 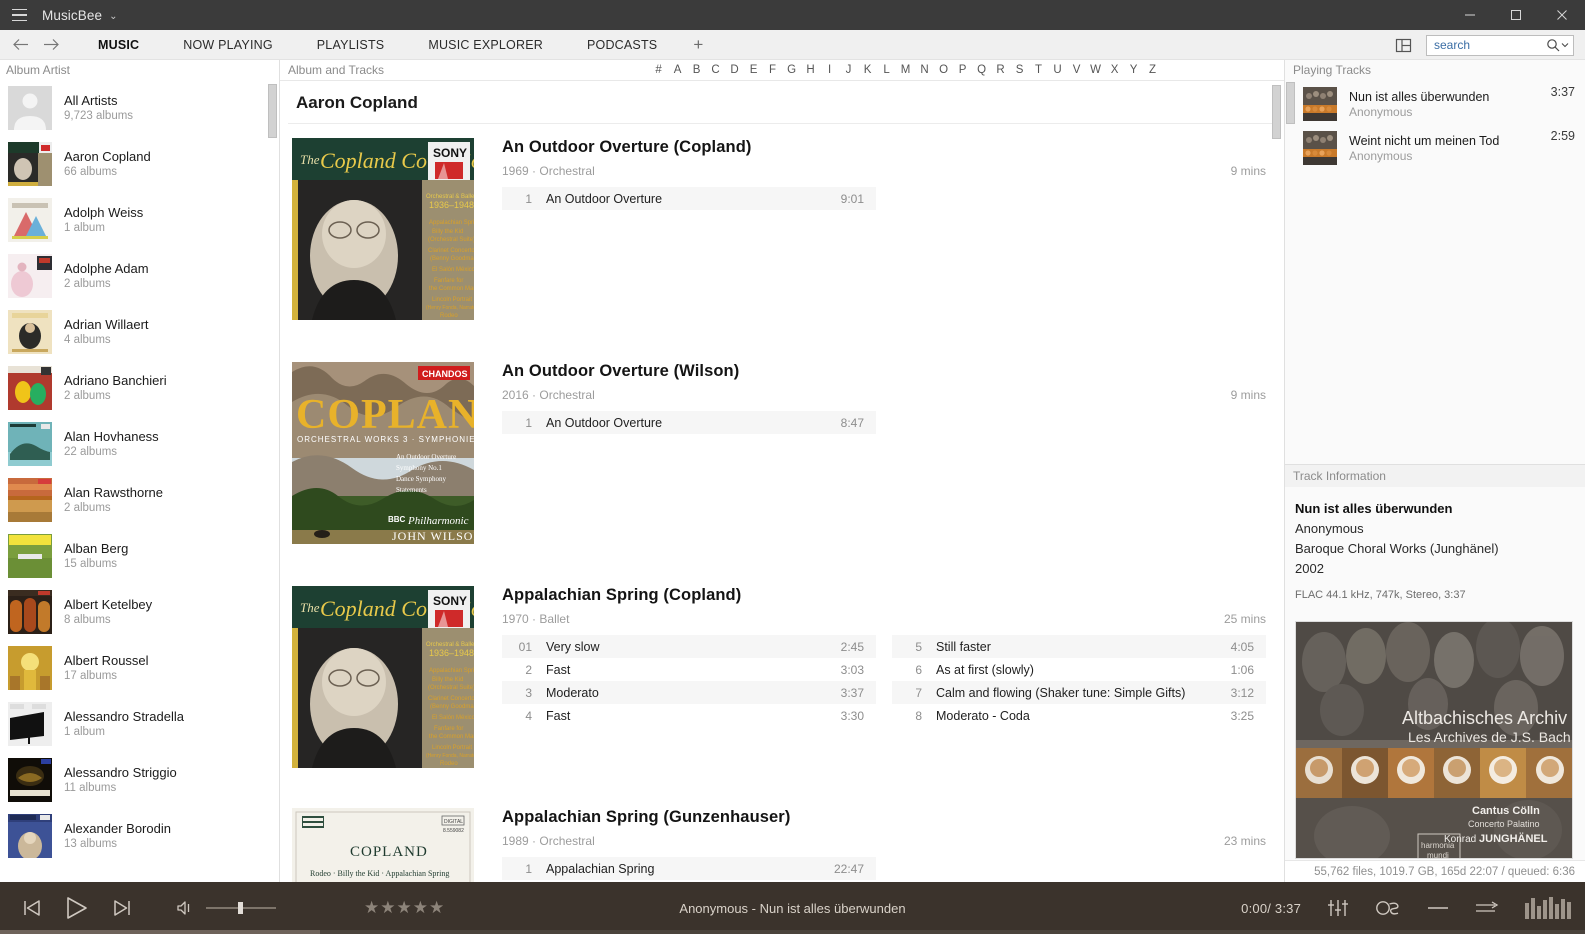 What do you see at coordinates (1435, 272) in the screenshot?
I see `playing-tracks-list: Nun ist alles überwunden Anonymous 3:37` at bounding box center [1435, 272].